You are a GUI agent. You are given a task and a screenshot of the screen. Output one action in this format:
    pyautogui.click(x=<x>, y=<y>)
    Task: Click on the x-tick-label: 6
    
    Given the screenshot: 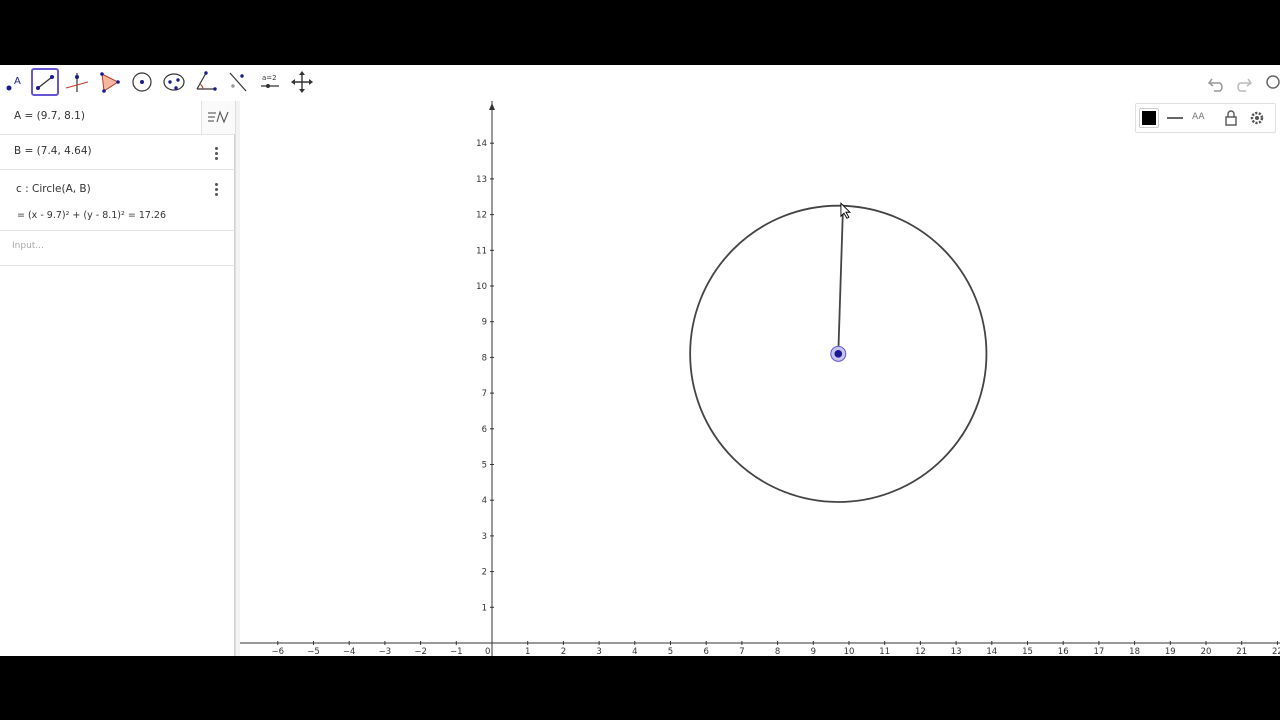 What is the action you would take?
    pyautogui.click(x=705, y=651)
    